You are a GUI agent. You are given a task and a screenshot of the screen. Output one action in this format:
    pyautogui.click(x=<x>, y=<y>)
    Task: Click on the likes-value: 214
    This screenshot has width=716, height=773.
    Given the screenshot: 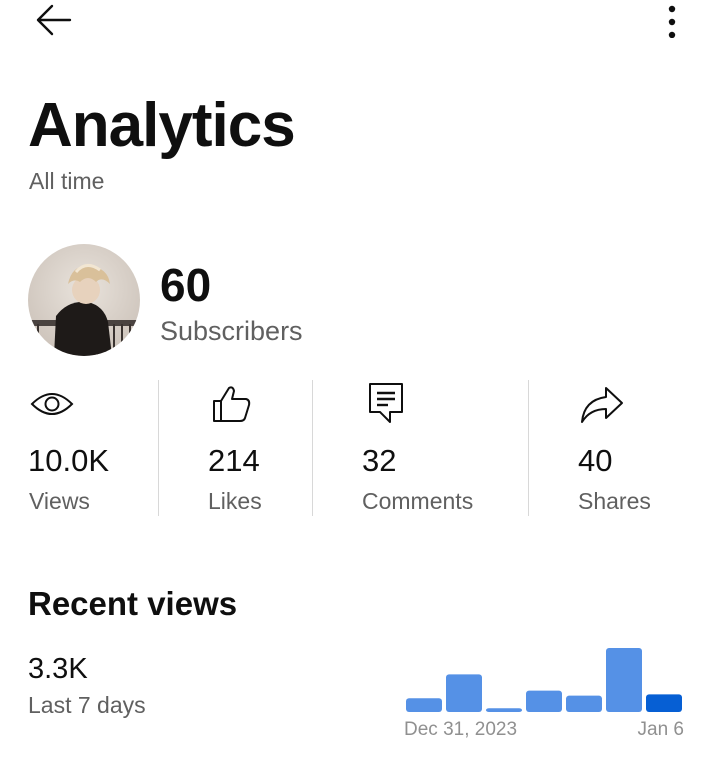 What is the action you would take?
    pyautogui.click(x=234, y=460)
    